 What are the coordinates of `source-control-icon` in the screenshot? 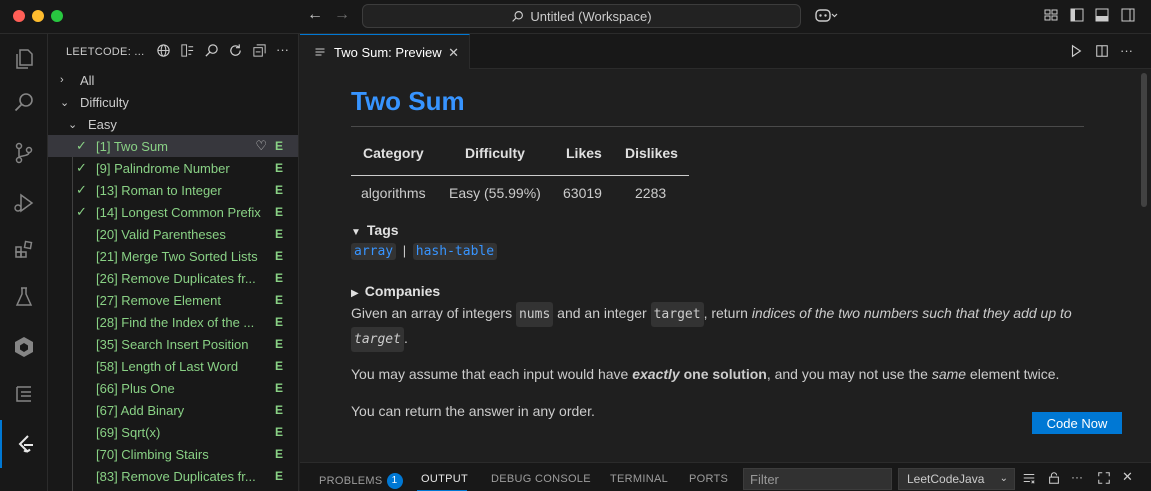 It's located at (24, 153).